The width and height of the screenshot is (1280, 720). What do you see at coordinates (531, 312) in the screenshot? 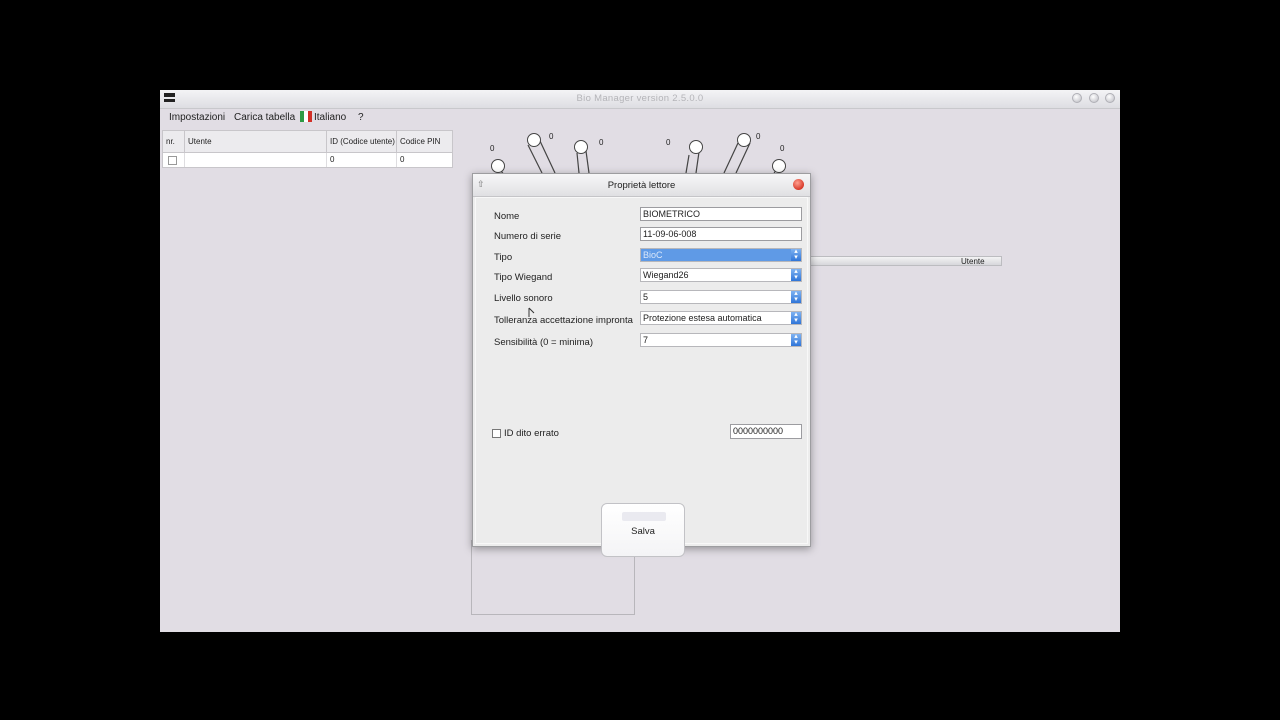
I see `mouse-cursor-icon` at bounding box center [531, 312].